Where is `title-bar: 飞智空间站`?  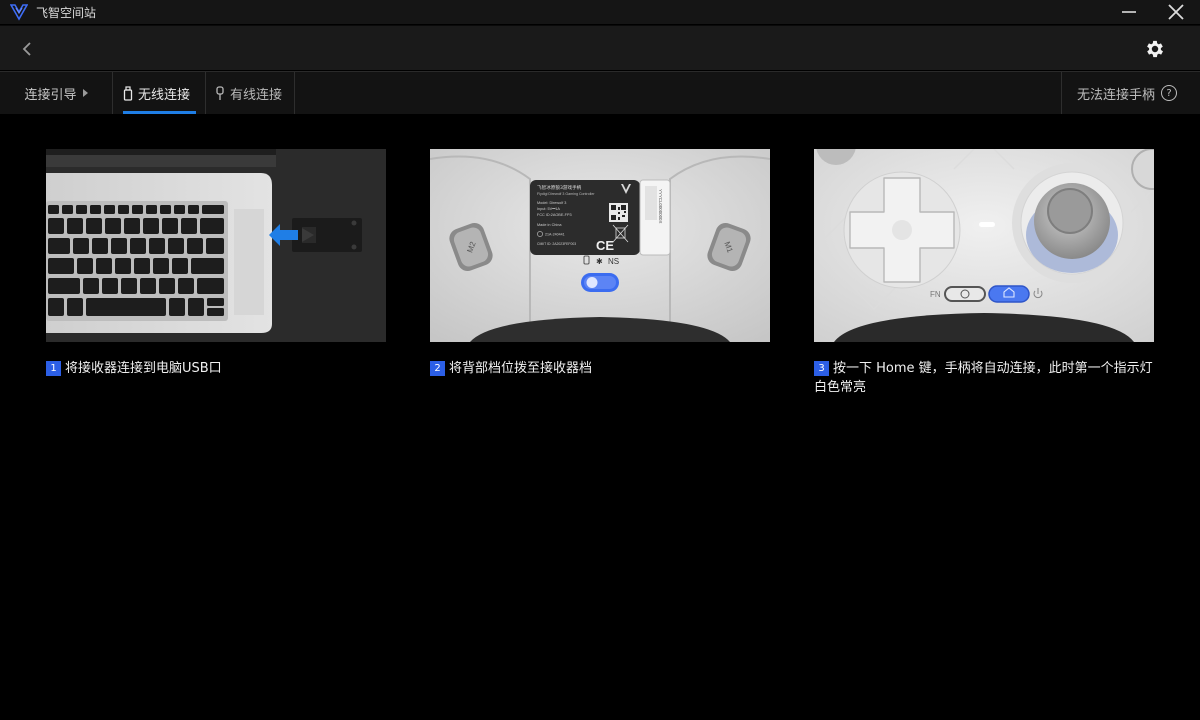
title-bar: 飞智空间站 is located at coordinates (600, 12).